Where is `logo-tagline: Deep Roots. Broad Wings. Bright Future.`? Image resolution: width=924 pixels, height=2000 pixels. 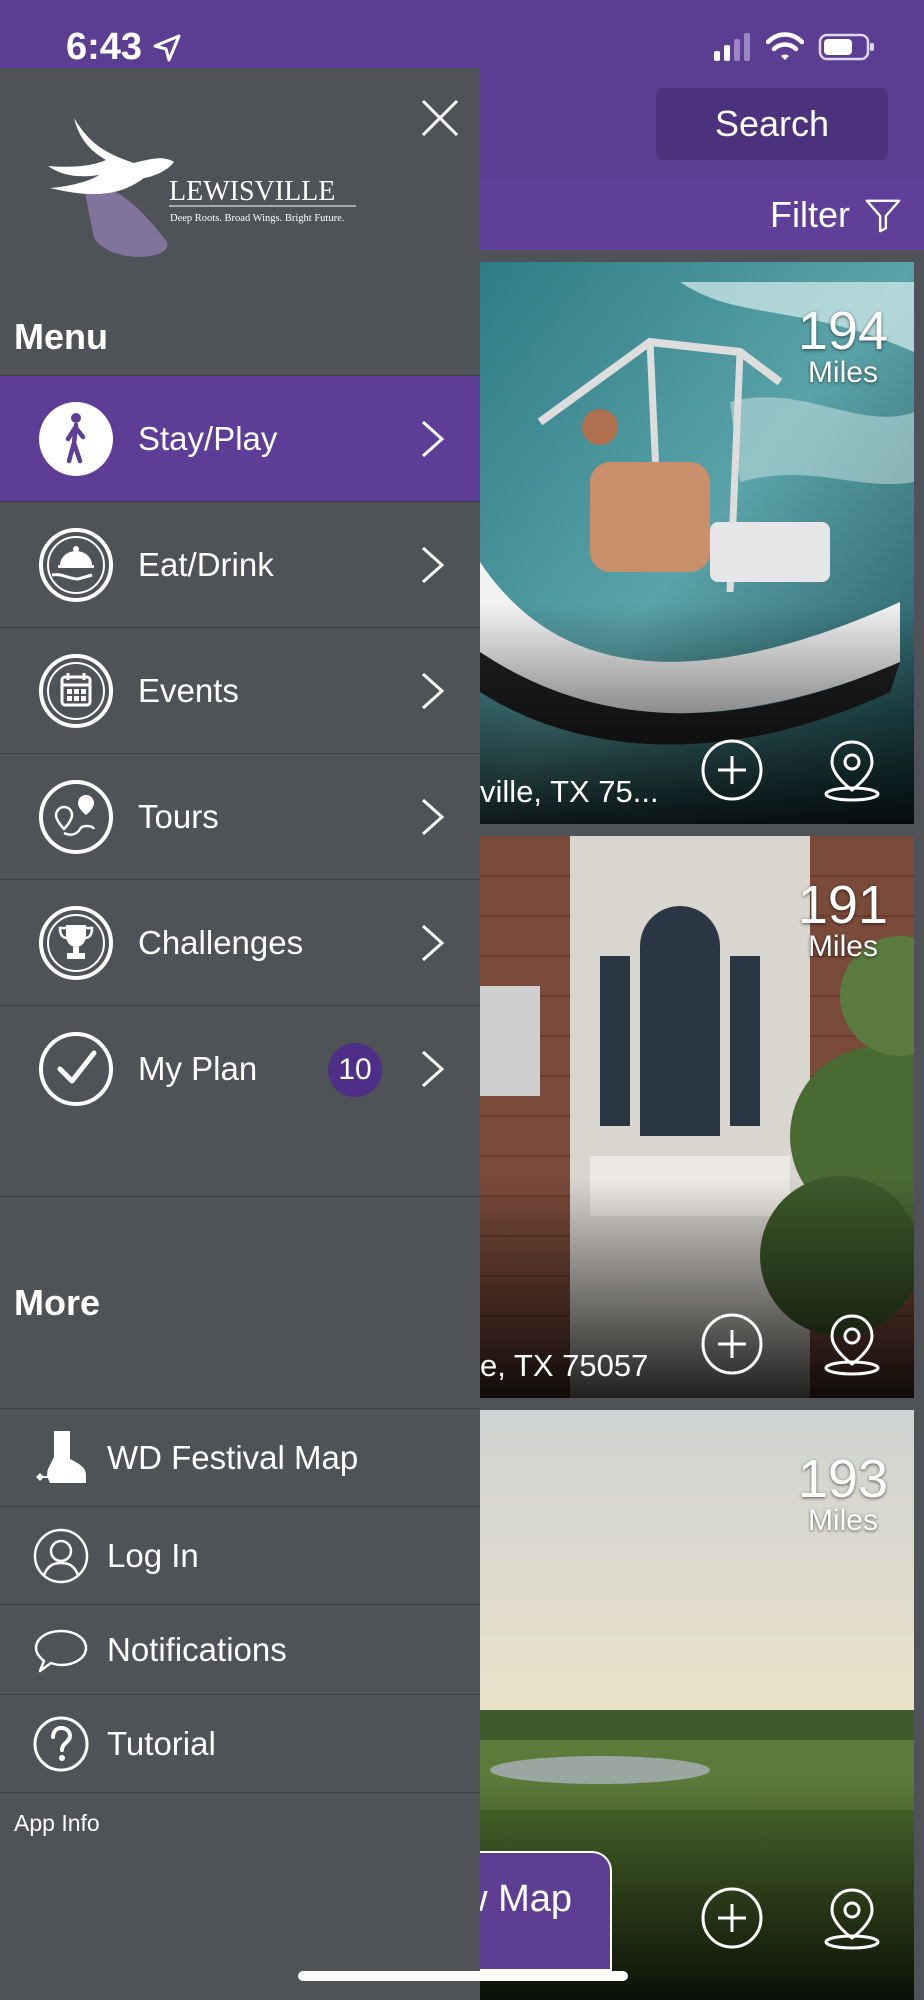 logo-tagline: Deep Roots. Broad Wings. Bright Future. is located at coordinates (257, 218).